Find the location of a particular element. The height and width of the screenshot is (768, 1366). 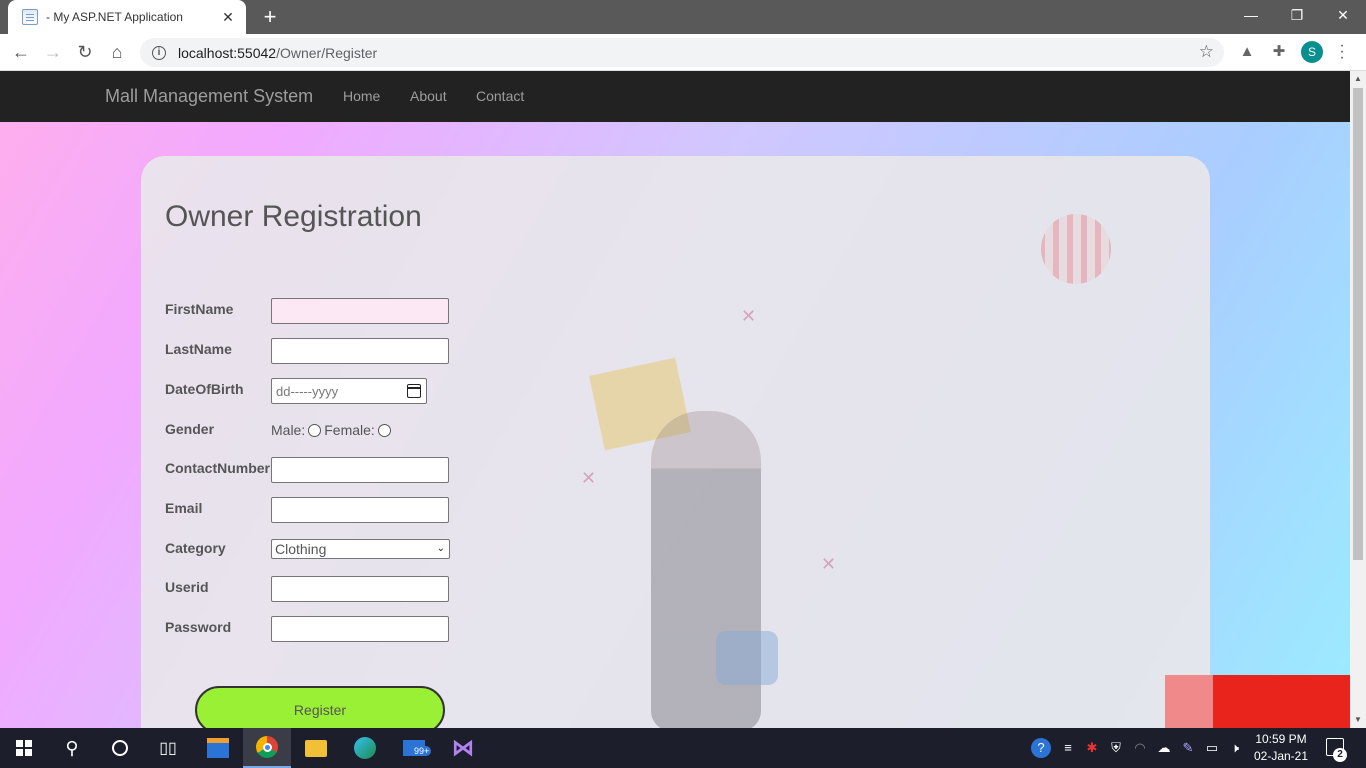

wifi-icon: ◠ is located at coordinates (1140, 748).